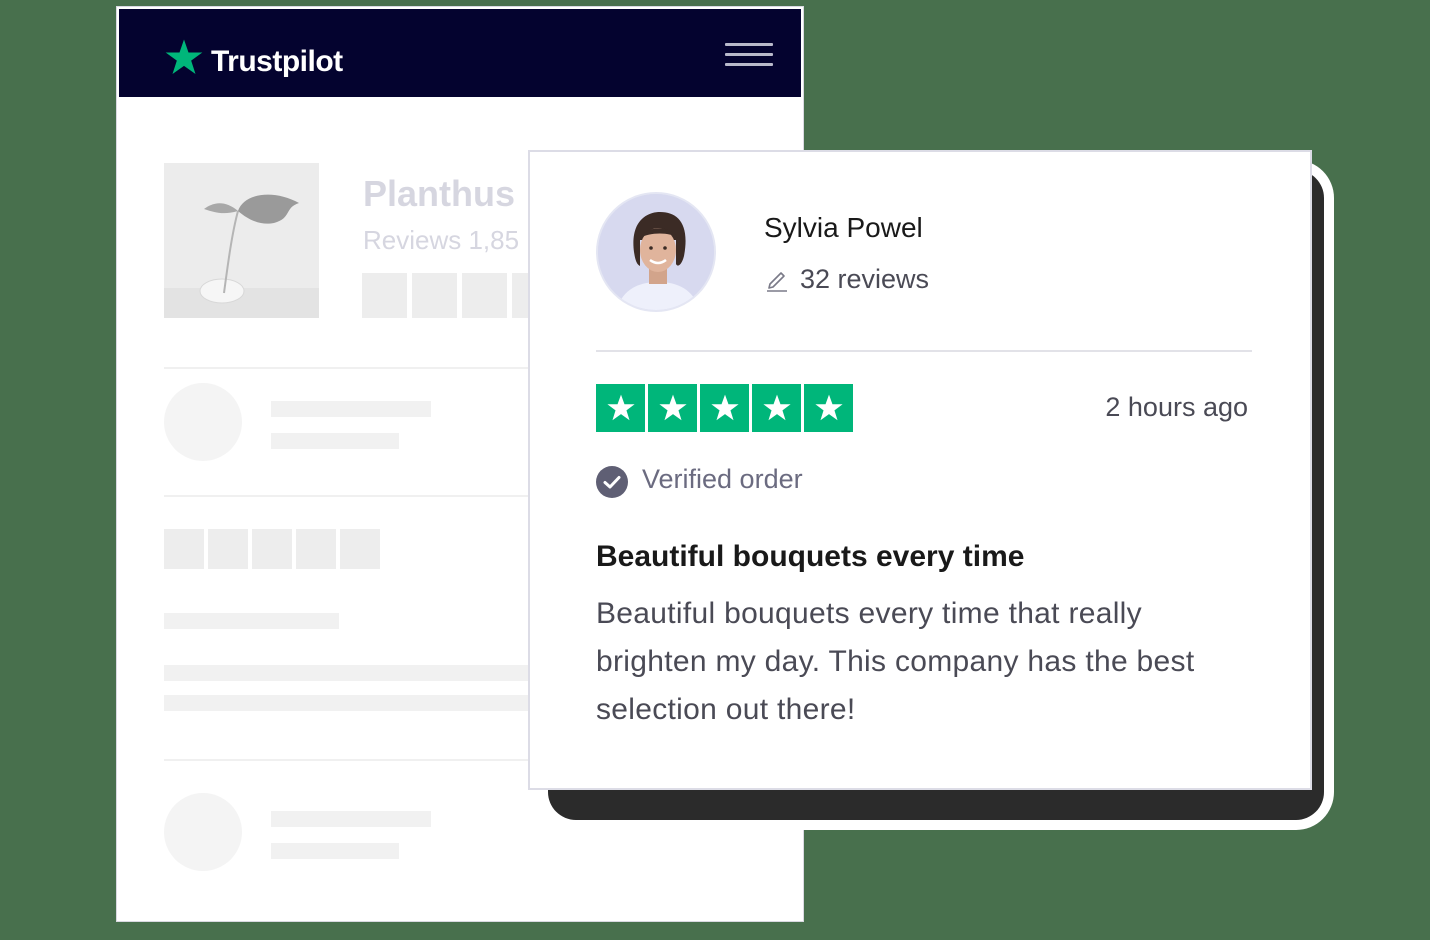 Image resolution: width=1430 pixels, height=940 pixels. I want to click on site-header: Trustpilot, so click(460, 53).